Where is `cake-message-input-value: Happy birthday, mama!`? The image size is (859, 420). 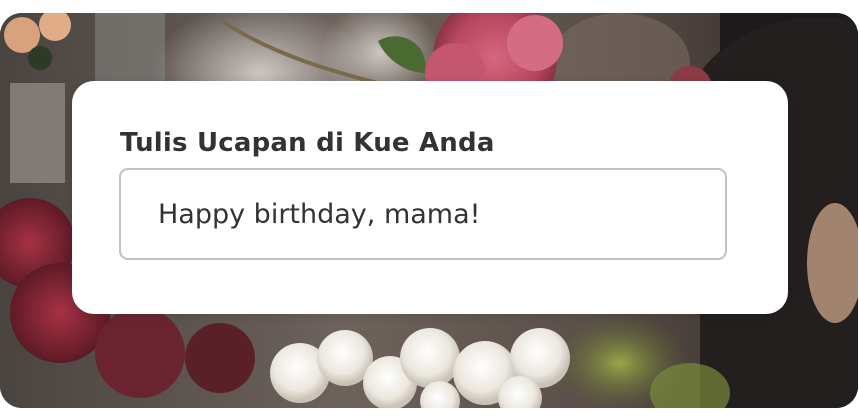 cake-message-input-value: Happy birthday, mama! is located at coordinates (319, 214).